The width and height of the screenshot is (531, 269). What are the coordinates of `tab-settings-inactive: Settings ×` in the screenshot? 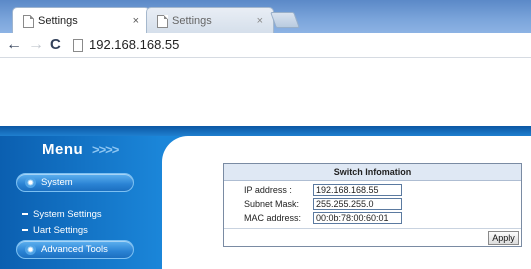 It's located at (210, 20).